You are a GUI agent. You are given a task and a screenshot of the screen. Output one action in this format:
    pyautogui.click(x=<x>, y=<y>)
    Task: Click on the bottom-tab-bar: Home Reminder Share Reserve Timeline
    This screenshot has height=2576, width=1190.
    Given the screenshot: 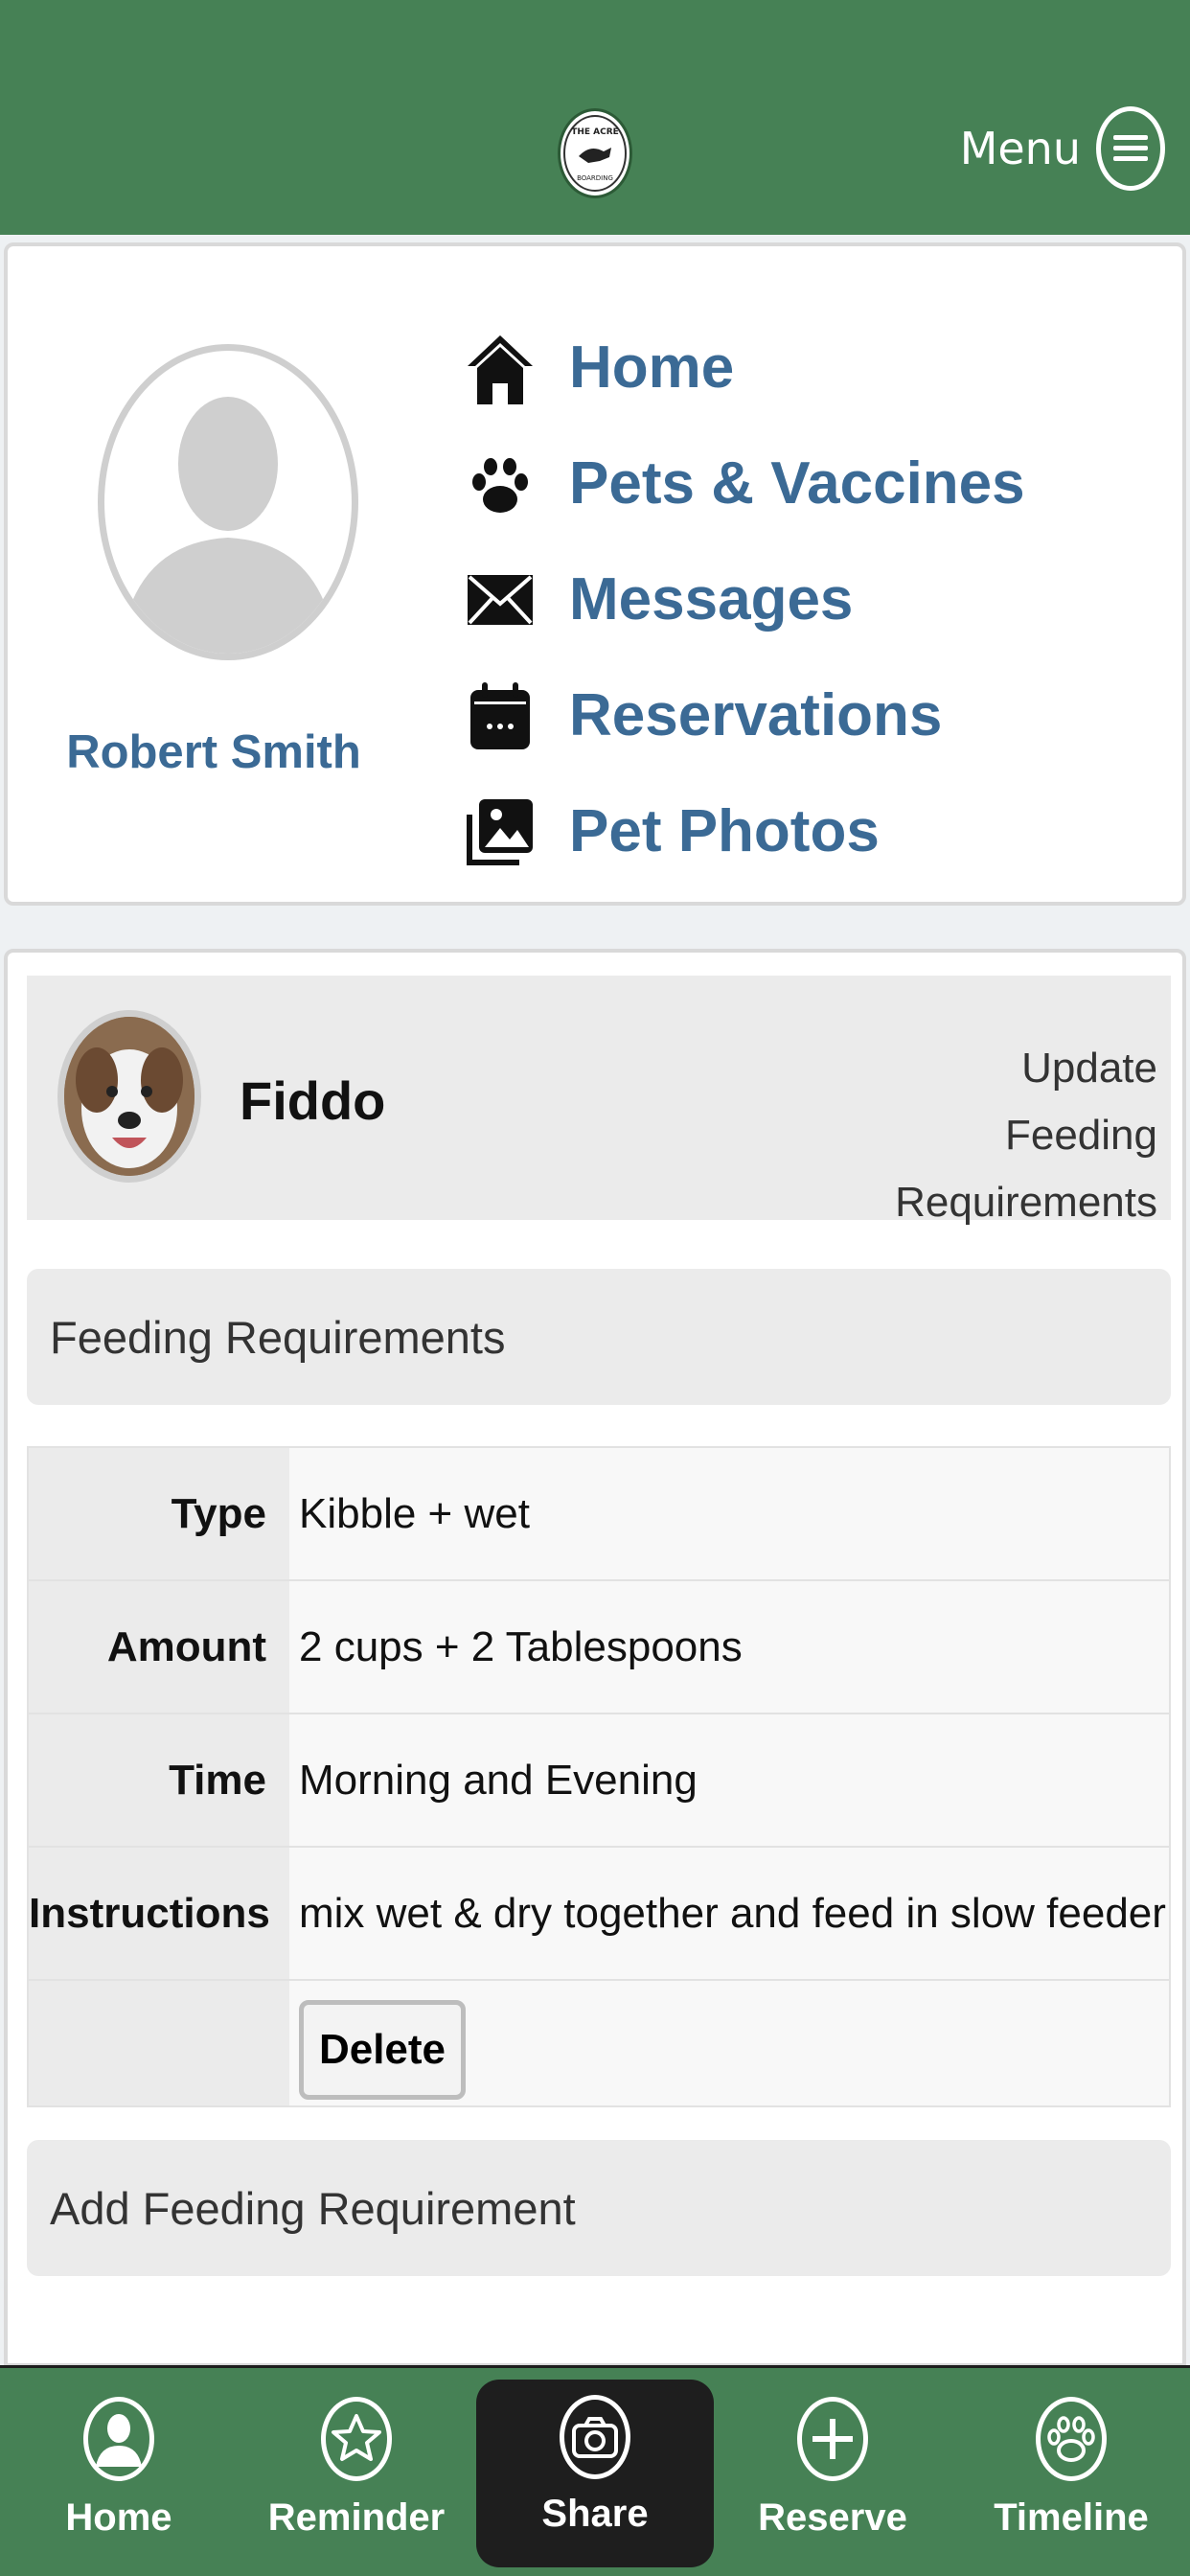 What is the action you would take?
    pyautogui.click(x=595, y=2470)
    